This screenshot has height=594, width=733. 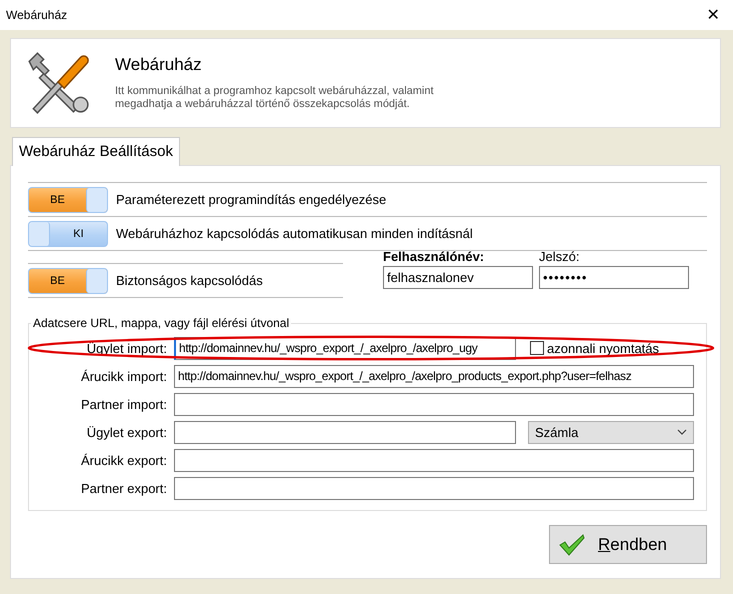 What do you see at coordinates (123, 376) in the screenshot?
I see `field-label: Árucikk import:` at bounding box center [123, 376].